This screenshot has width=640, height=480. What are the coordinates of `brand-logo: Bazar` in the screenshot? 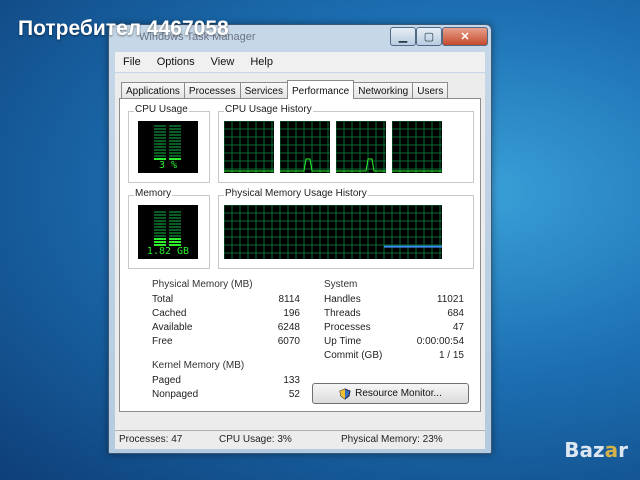 It's located at (596, 450).